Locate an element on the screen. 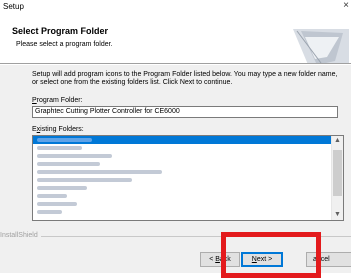 The width and height of the screenshot is (351, 278). scroll-down-icon: ▼ is located at coordinates (337, 215).